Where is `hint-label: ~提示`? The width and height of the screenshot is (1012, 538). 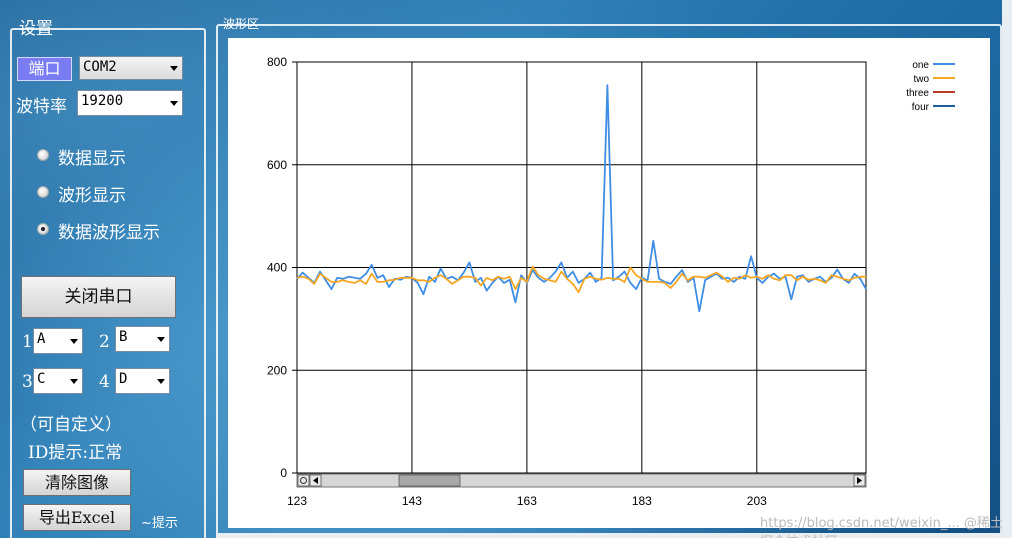
hint-label: ~提示 is located at coordinates (159, 523).